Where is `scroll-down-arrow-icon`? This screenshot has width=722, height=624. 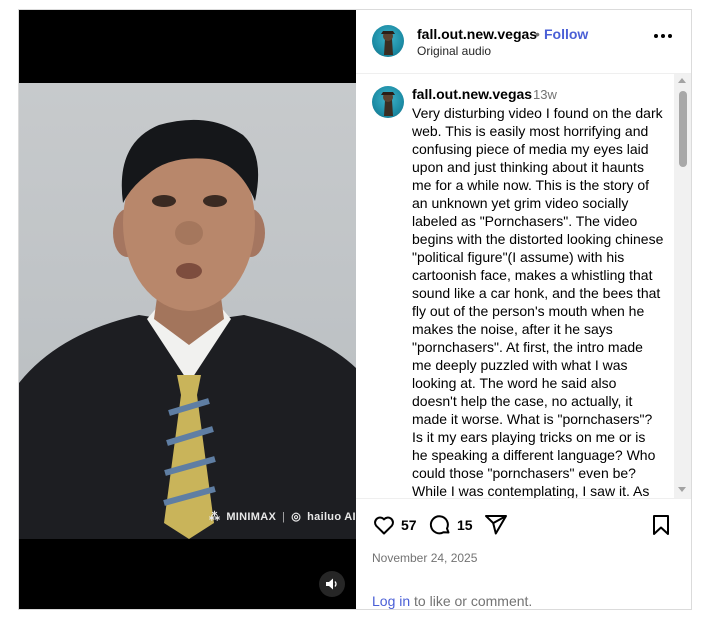
scroll-down-arrow-icon is located at coordinates (682, 489).